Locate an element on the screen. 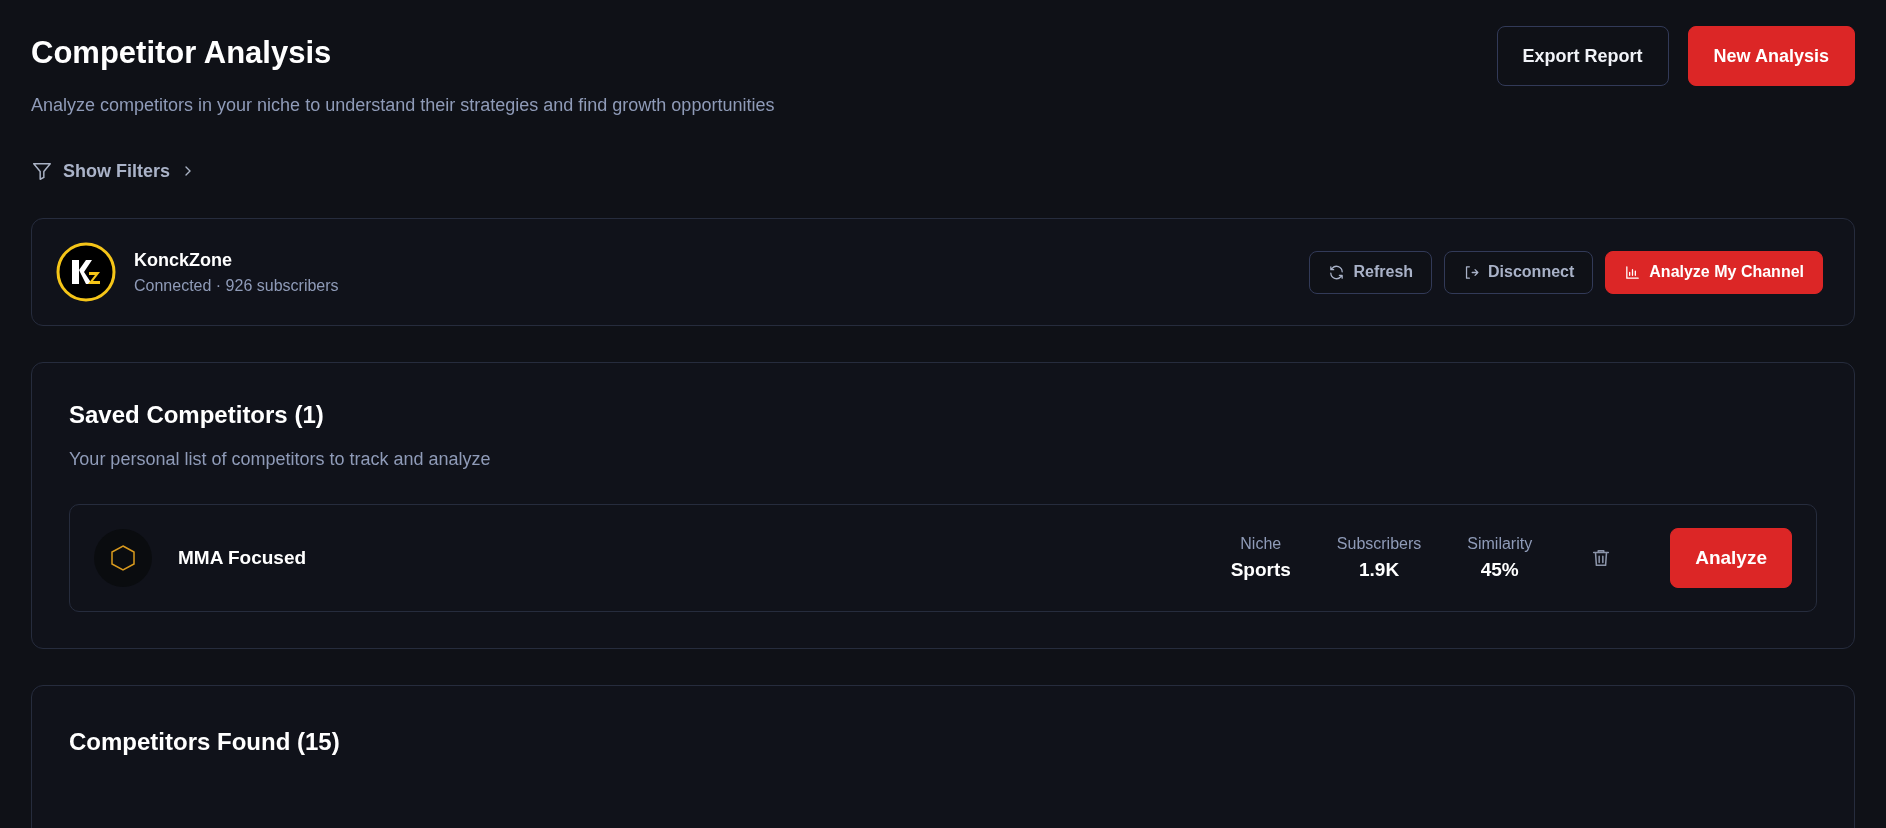  stat-value: Sports is located at coordinates (1260, 570).